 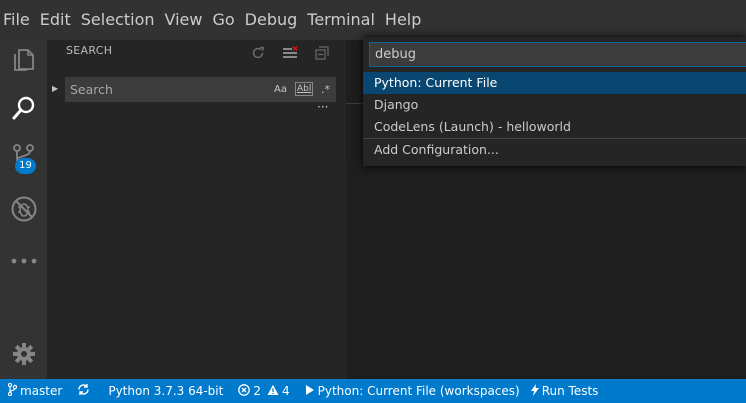 I want to click on more-icon, so click(x=24, y=259).